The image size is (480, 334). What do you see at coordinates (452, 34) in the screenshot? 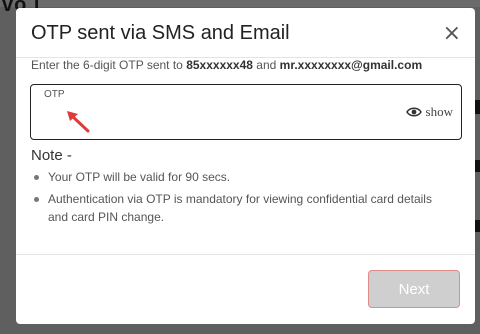
I see `close-icon: ×` at bounding box center [452, 34].